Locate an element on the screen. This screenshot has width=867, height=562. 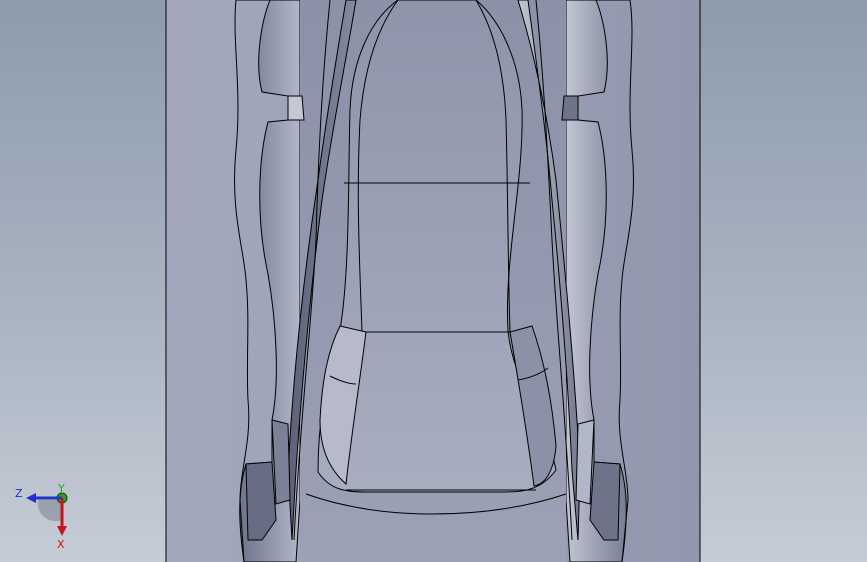
view-orientation-triad: Z Y X is located at coordinates (41, 516).